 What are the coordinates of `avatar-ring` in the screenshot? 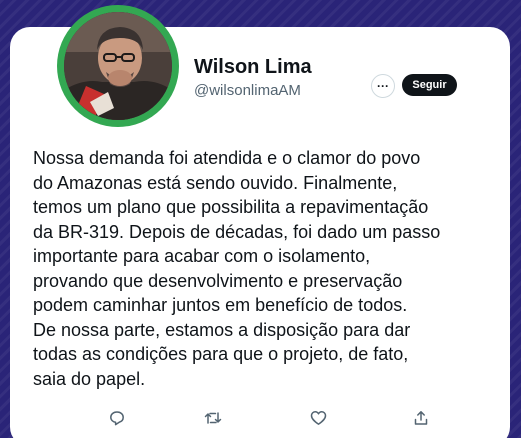 It's located at (118, 66).